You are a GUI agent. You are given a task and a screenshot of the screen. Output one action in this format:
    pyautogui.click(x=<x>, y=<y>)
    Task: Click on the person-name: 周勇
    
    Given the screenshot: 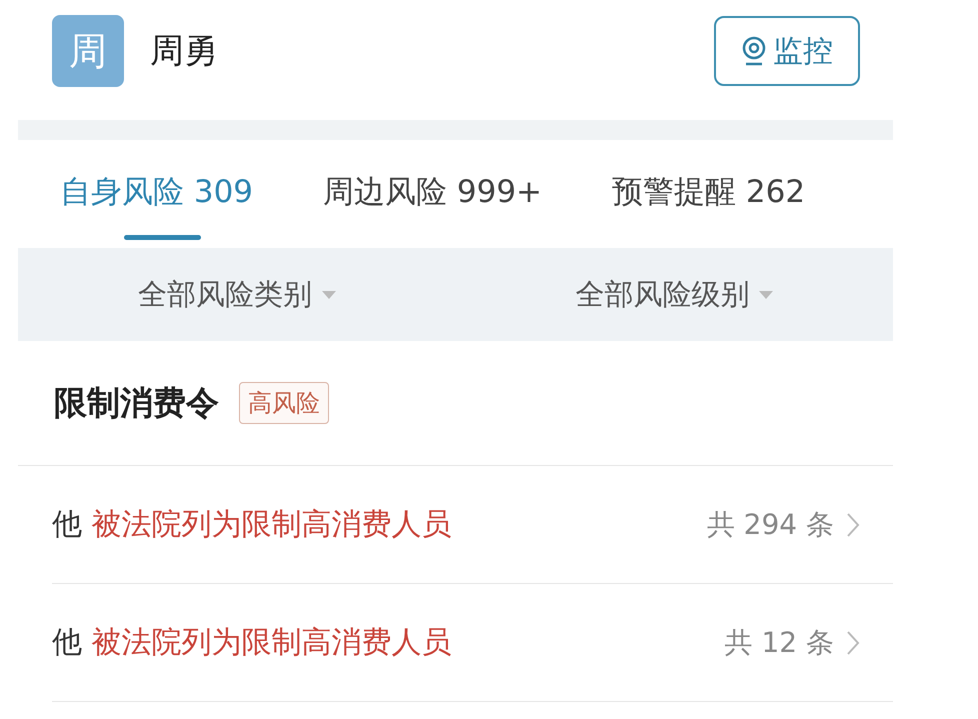 What is the action you would take?
    pyautogui.click(x=184, y=51)
    